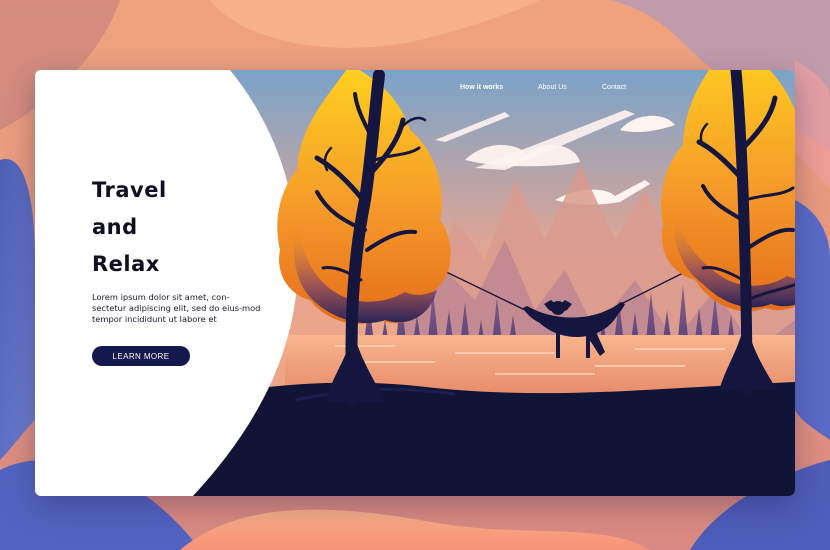 The height and width of the screenshot is (550, 830). What do you see at coordinates (481, 87) in the screenshot?
I see `nav-how-it-works: How it works` at bounding box center [481, 87].